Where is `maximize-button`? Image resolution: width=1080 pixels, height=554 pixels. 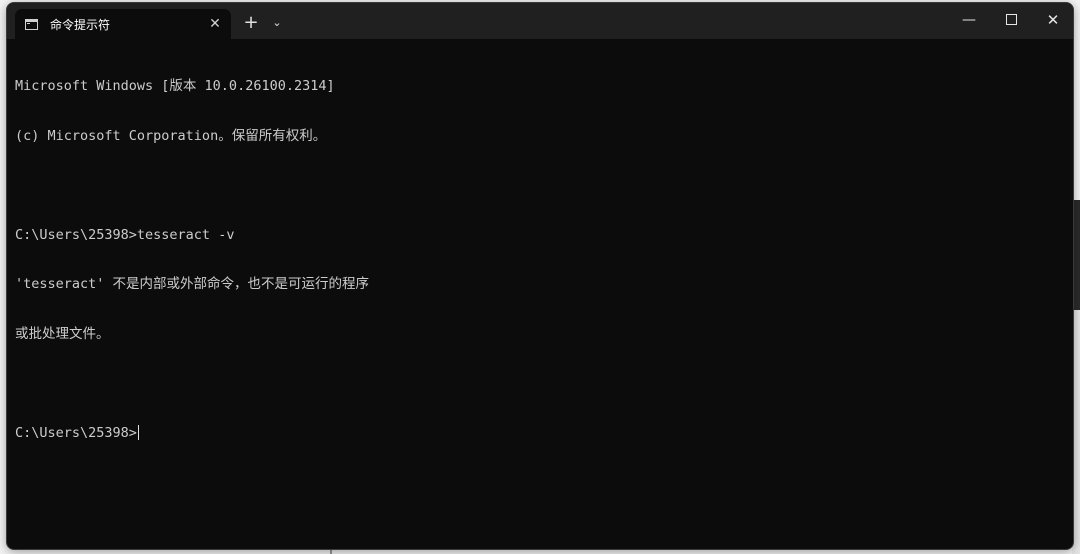 maximize-button is located at coordinates (1011, 21).